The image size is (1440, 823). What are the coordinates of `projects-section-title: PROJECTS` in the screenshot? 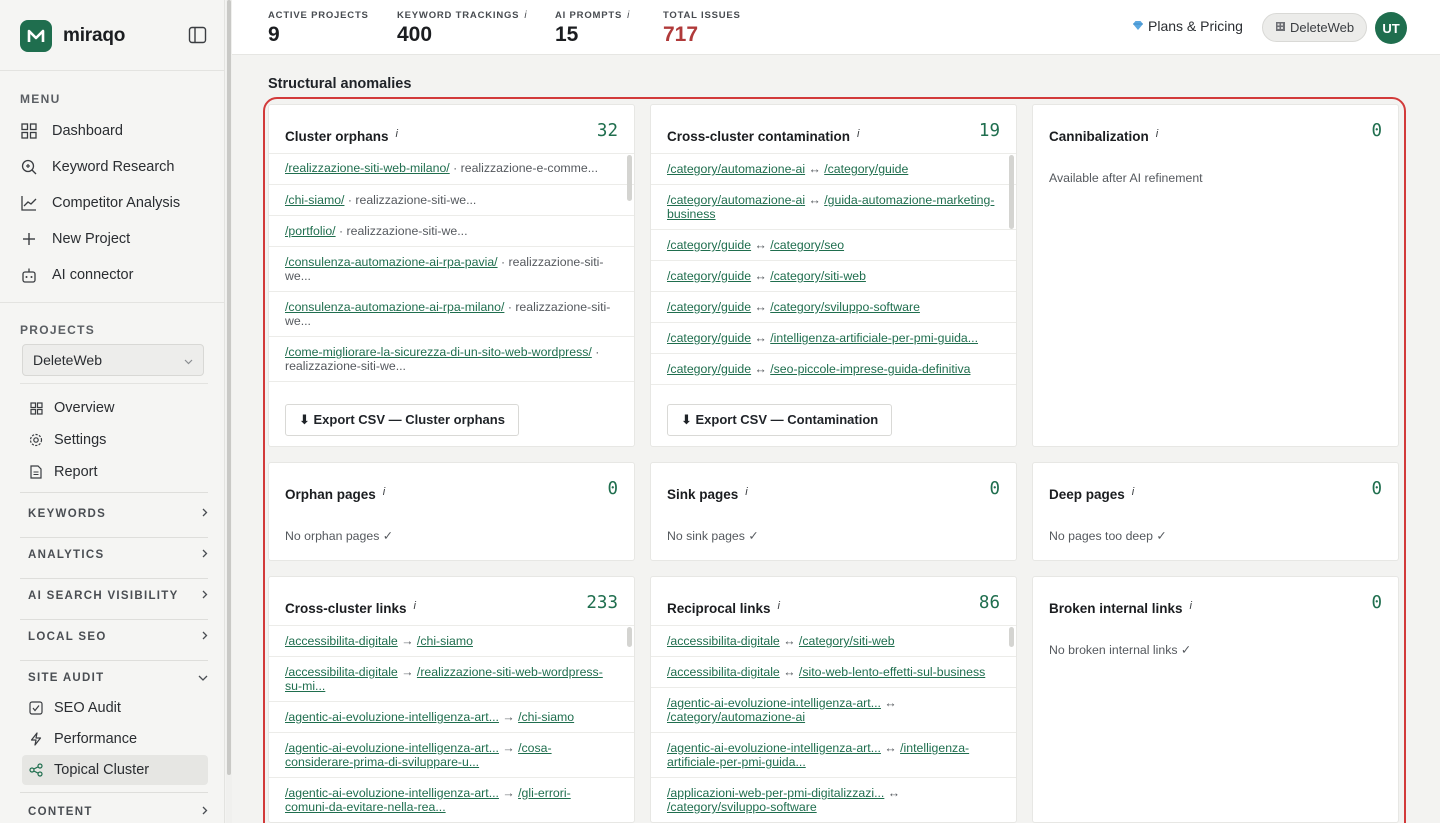 It's located at (58, 330).